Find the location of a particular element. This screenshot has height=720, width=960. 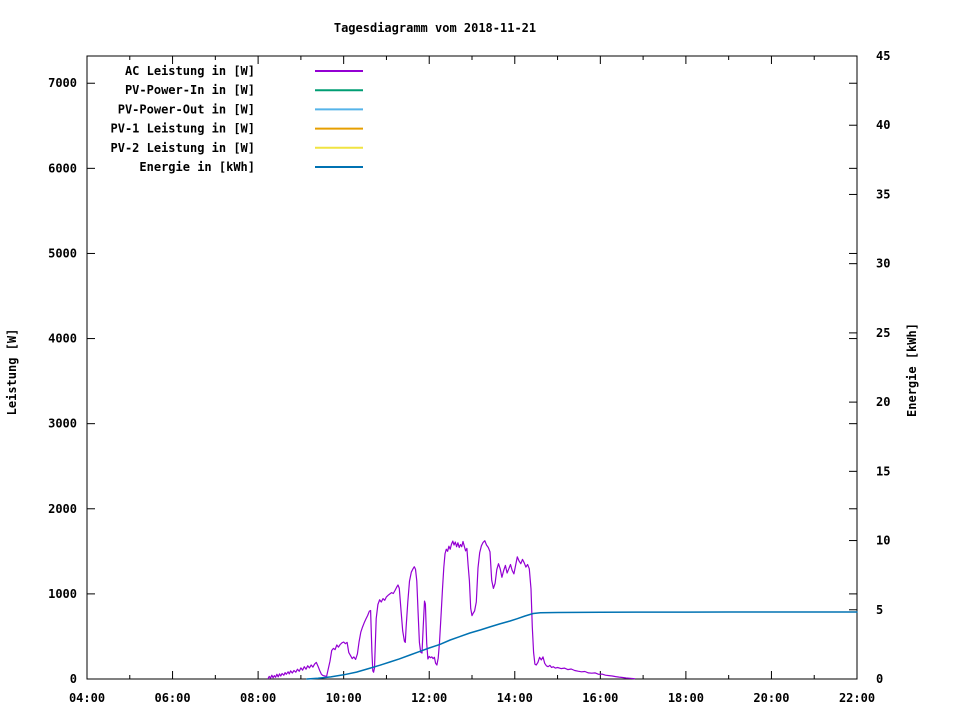

y2-tick-label: 15 is located at coordinates (883, 471).